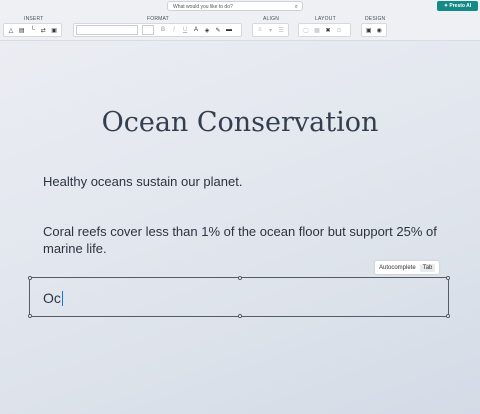 The height and width of the screenshot is (414, 480). What do you see at coordinates (239, 297) in the screenshot?
I see `active-text-box: Oc` at bounding box center [239, 297].